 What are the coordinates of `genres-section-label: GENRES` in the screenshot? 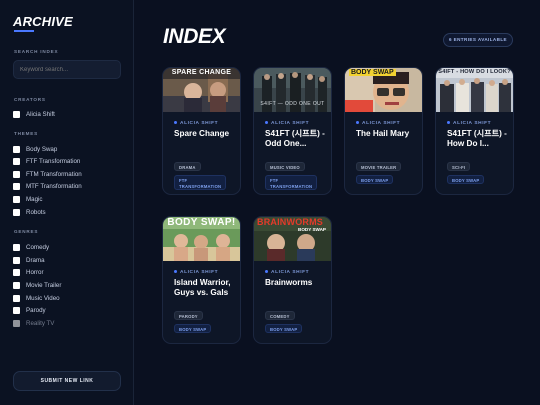 It's located at (26, 231).